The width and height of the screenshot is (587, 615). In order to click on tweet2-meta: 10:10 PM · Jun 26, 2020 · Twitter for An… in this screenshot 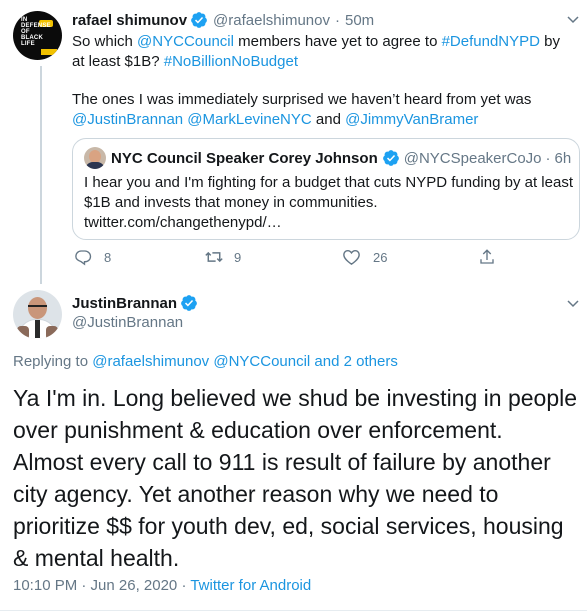, I will do `click(162, 585)`.